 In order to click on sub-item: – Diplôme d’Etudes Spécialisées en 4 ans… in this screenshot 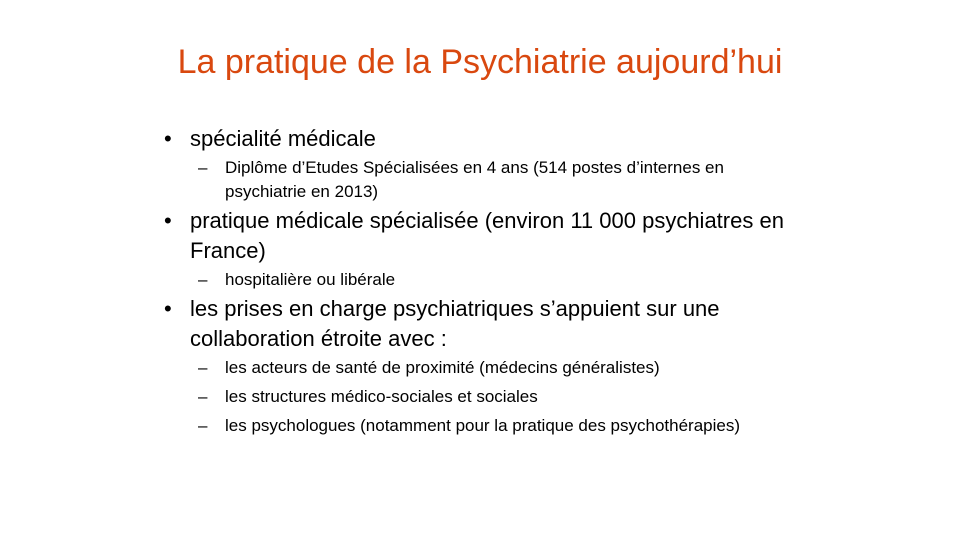, I will do `click(499, 180)`.